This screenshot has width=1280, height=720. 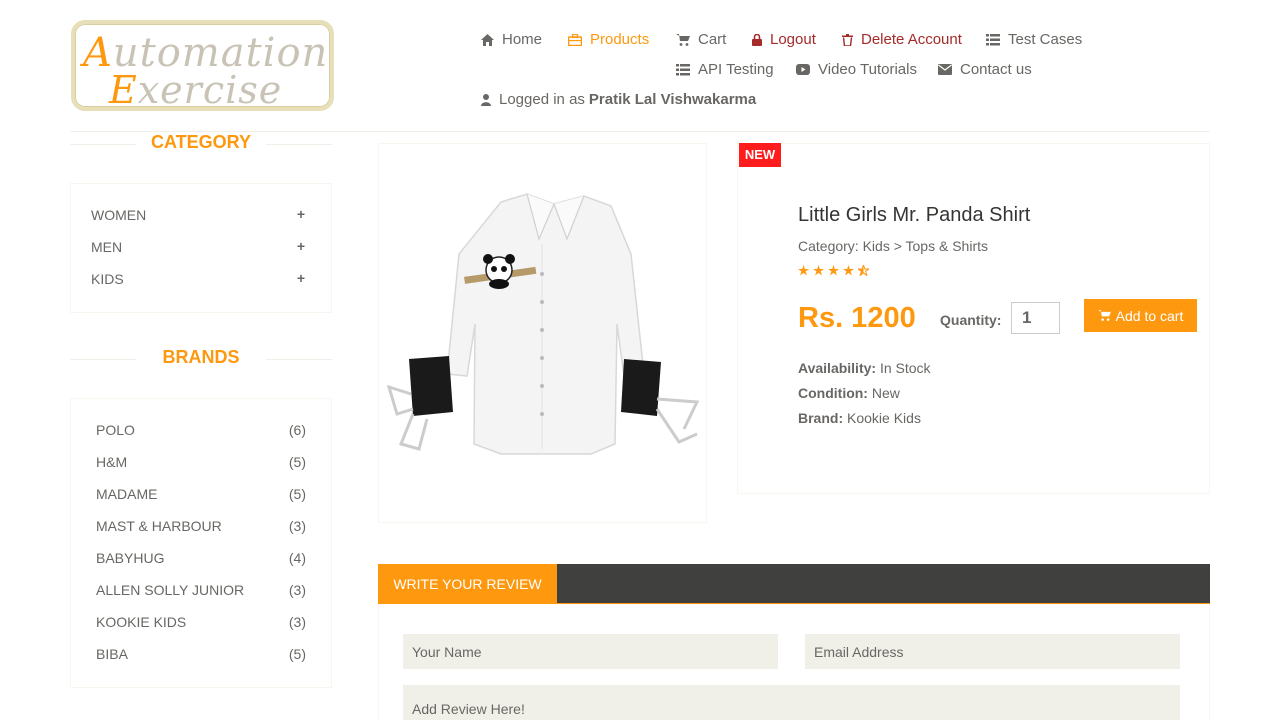 What do you see at coordinates (712, 39) in the screenshot?
I see `nav-cart-label: Cart` at bounding box center [712, 39].